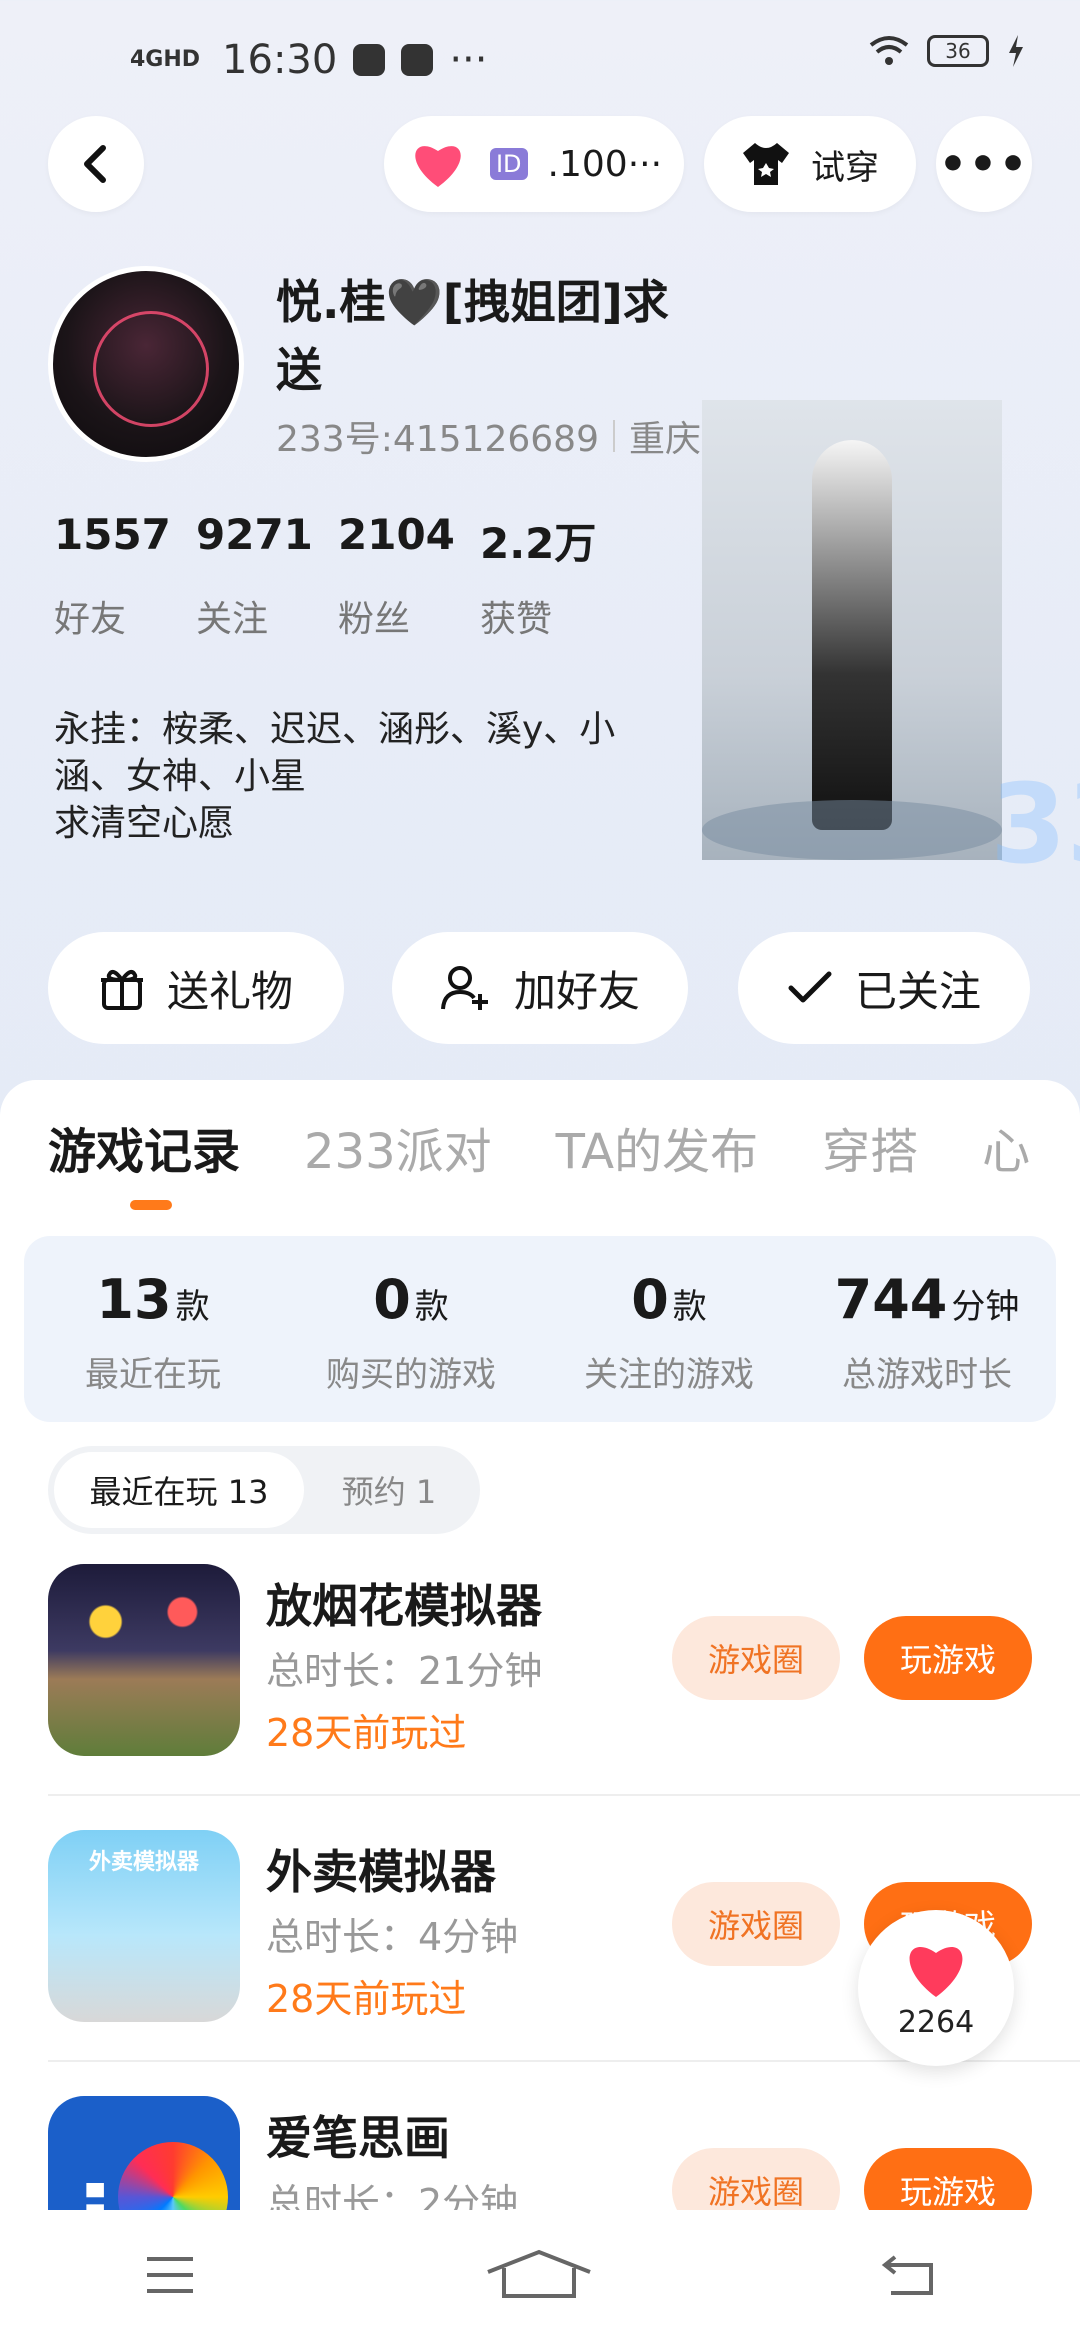 The image size is (1080, 2340). I want to click on summary-label: 总游戏时长, so click(927, 1375).